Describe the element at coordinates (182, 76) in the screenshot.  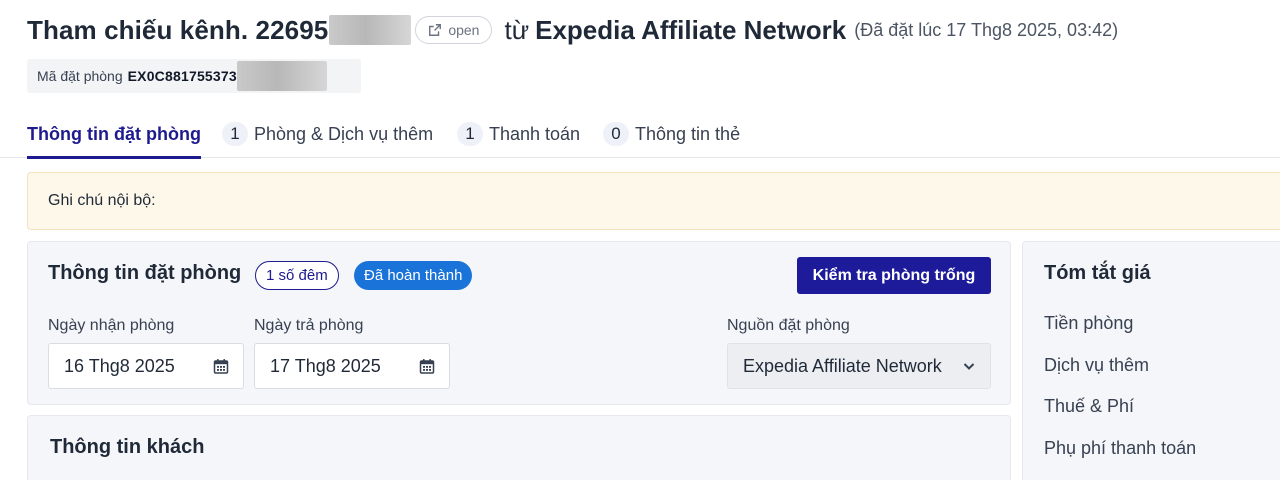
I see `booking-code-value: EX0C881755373` at that location.